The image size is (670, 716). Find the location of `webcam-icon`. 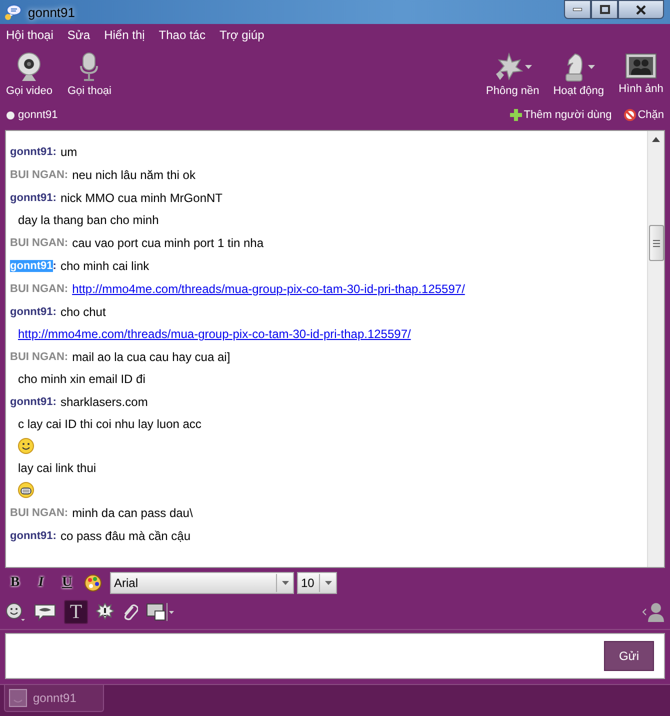

webcam-icon is located at coordinates (29, 67).